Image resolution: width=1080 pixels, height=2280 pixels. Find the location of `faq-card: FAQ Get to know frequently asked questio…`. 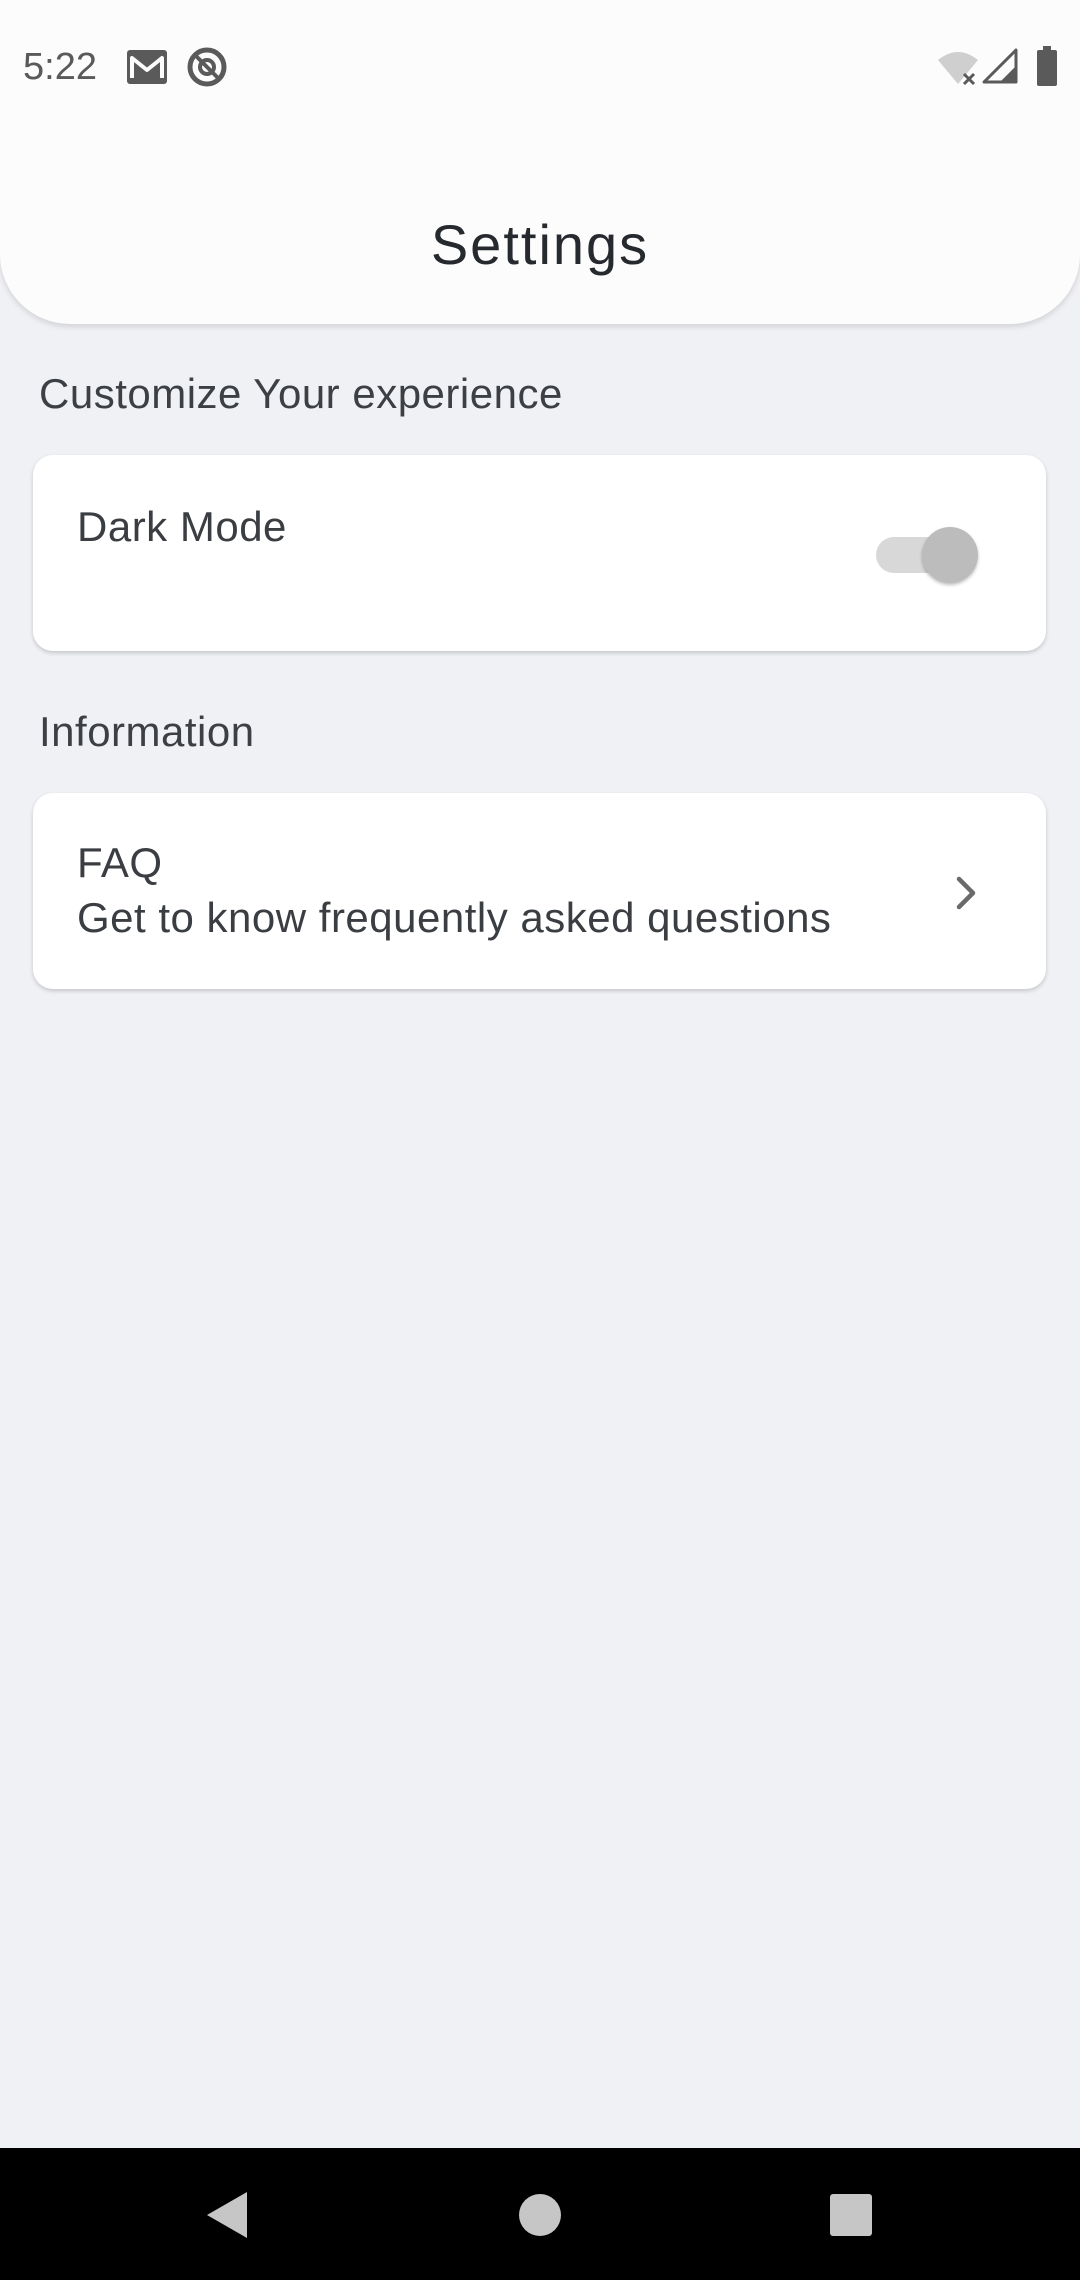

faq-card: FAQ Get to know frequently asked questio… is located at coordinates (539, 891).